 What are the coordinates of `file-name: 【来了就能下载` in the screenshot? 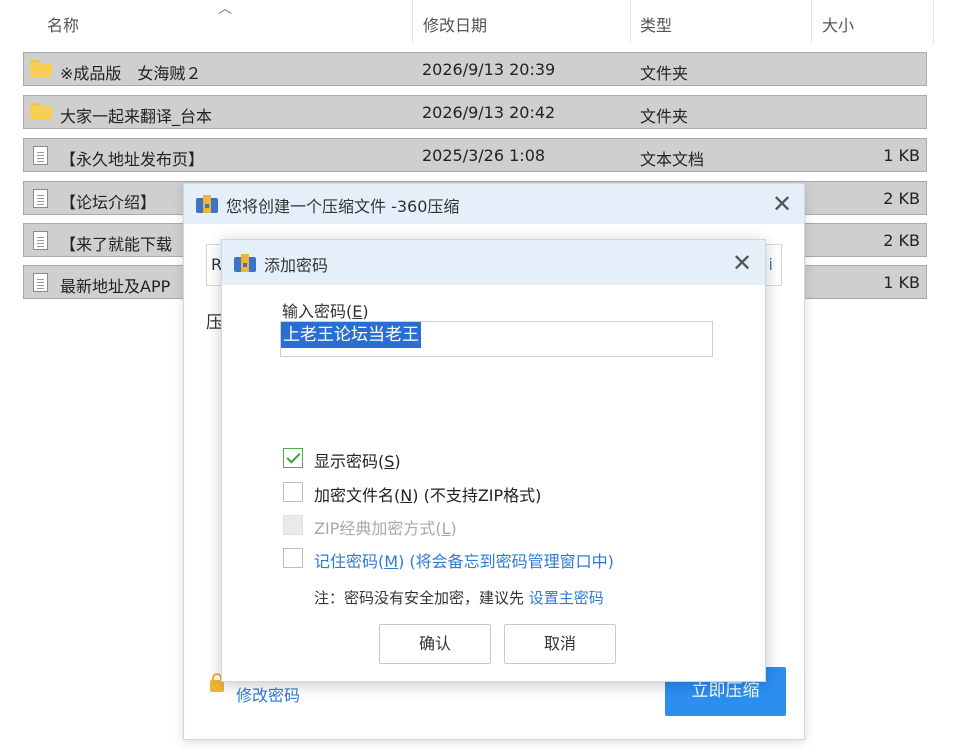 It's located at (116, 244).